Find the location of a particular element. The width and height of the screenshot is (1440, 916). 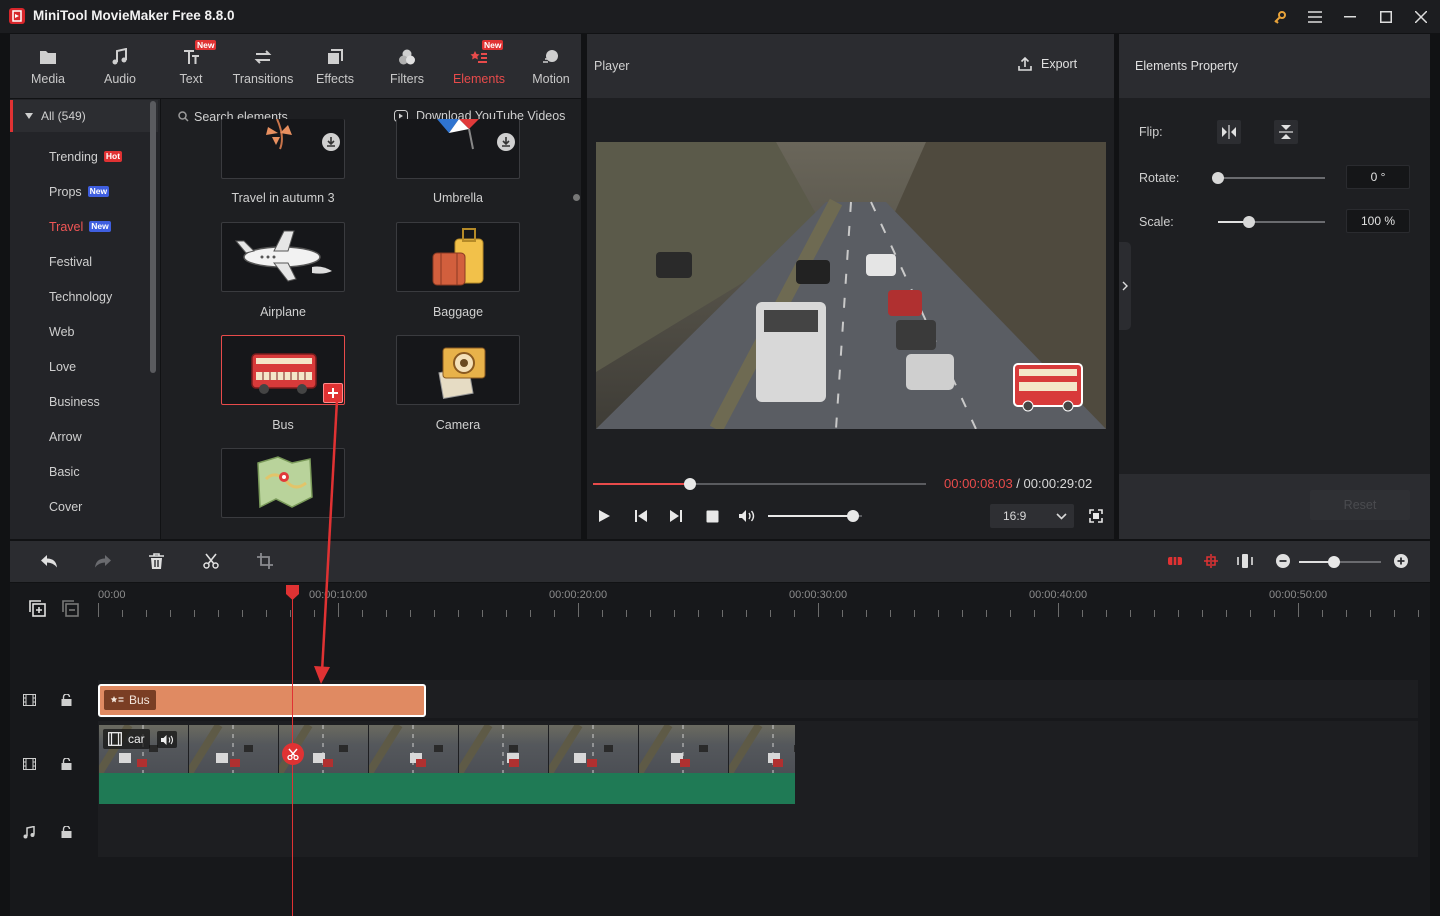

delete-button is located at coordinates (156, 561).